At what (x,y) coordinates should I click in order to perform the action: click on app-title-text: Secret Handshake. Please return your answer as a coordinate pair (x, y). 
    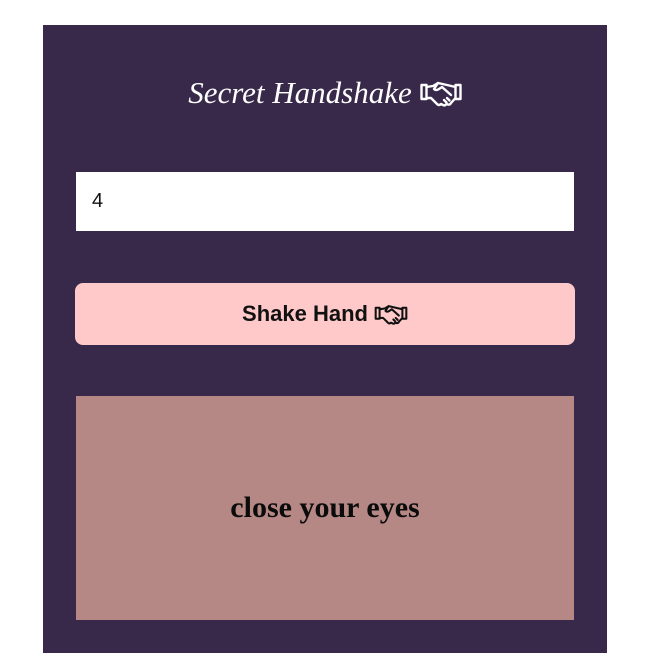
    Looking at the image, I should click on (300, 92).